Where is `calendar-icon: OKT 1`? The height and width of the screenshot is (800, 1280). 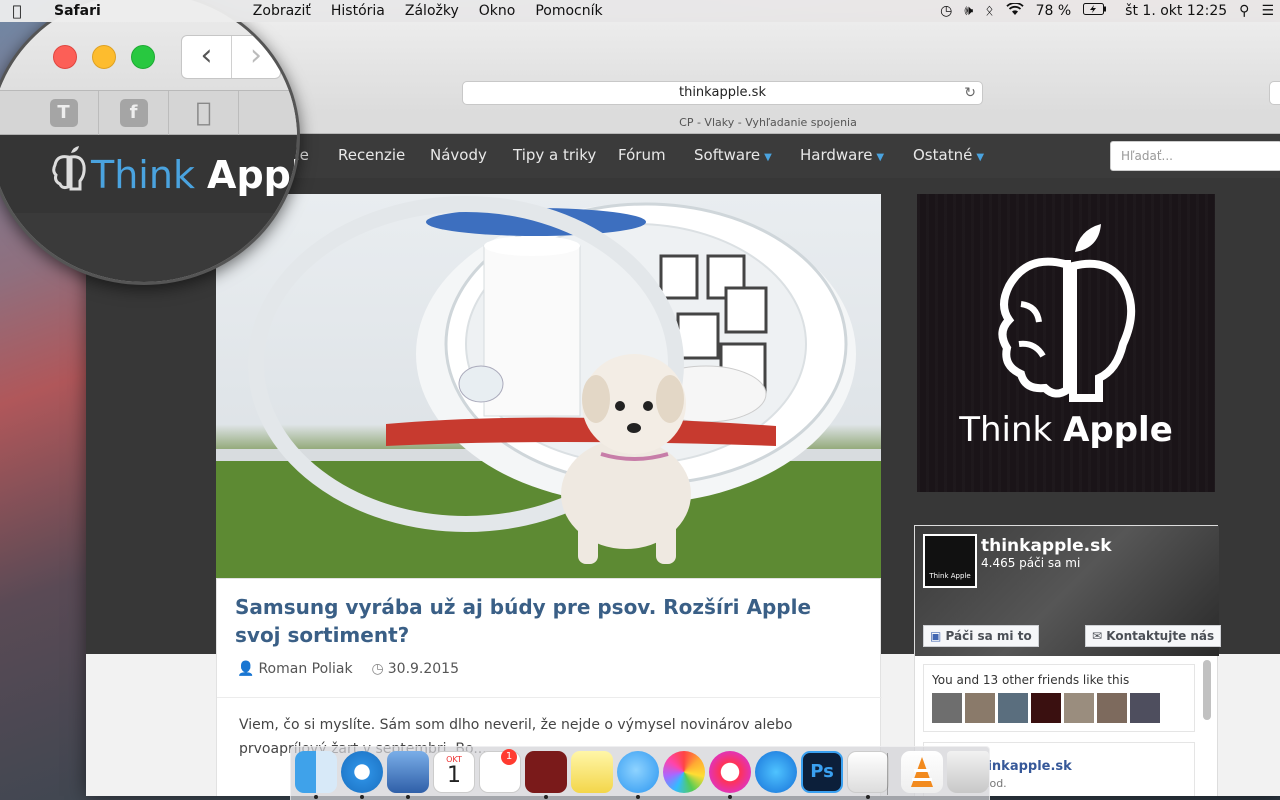 calendar-icon: OKT 1 is located at coordinates (454, 772).